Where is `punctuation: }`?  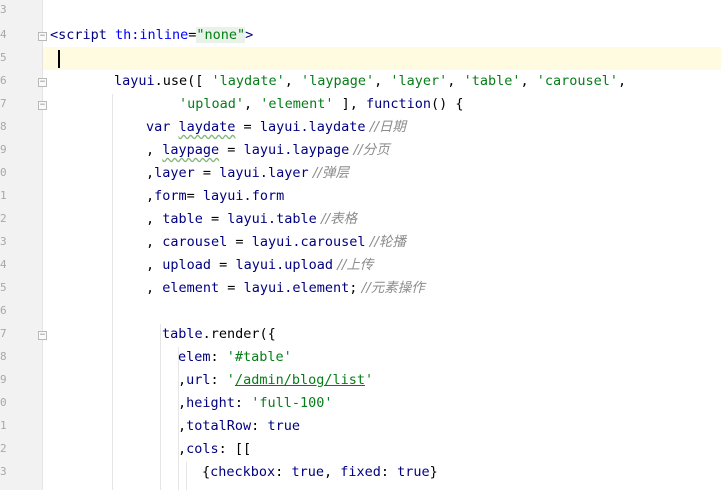 punctuation: } is located at coordinates (433, 472).